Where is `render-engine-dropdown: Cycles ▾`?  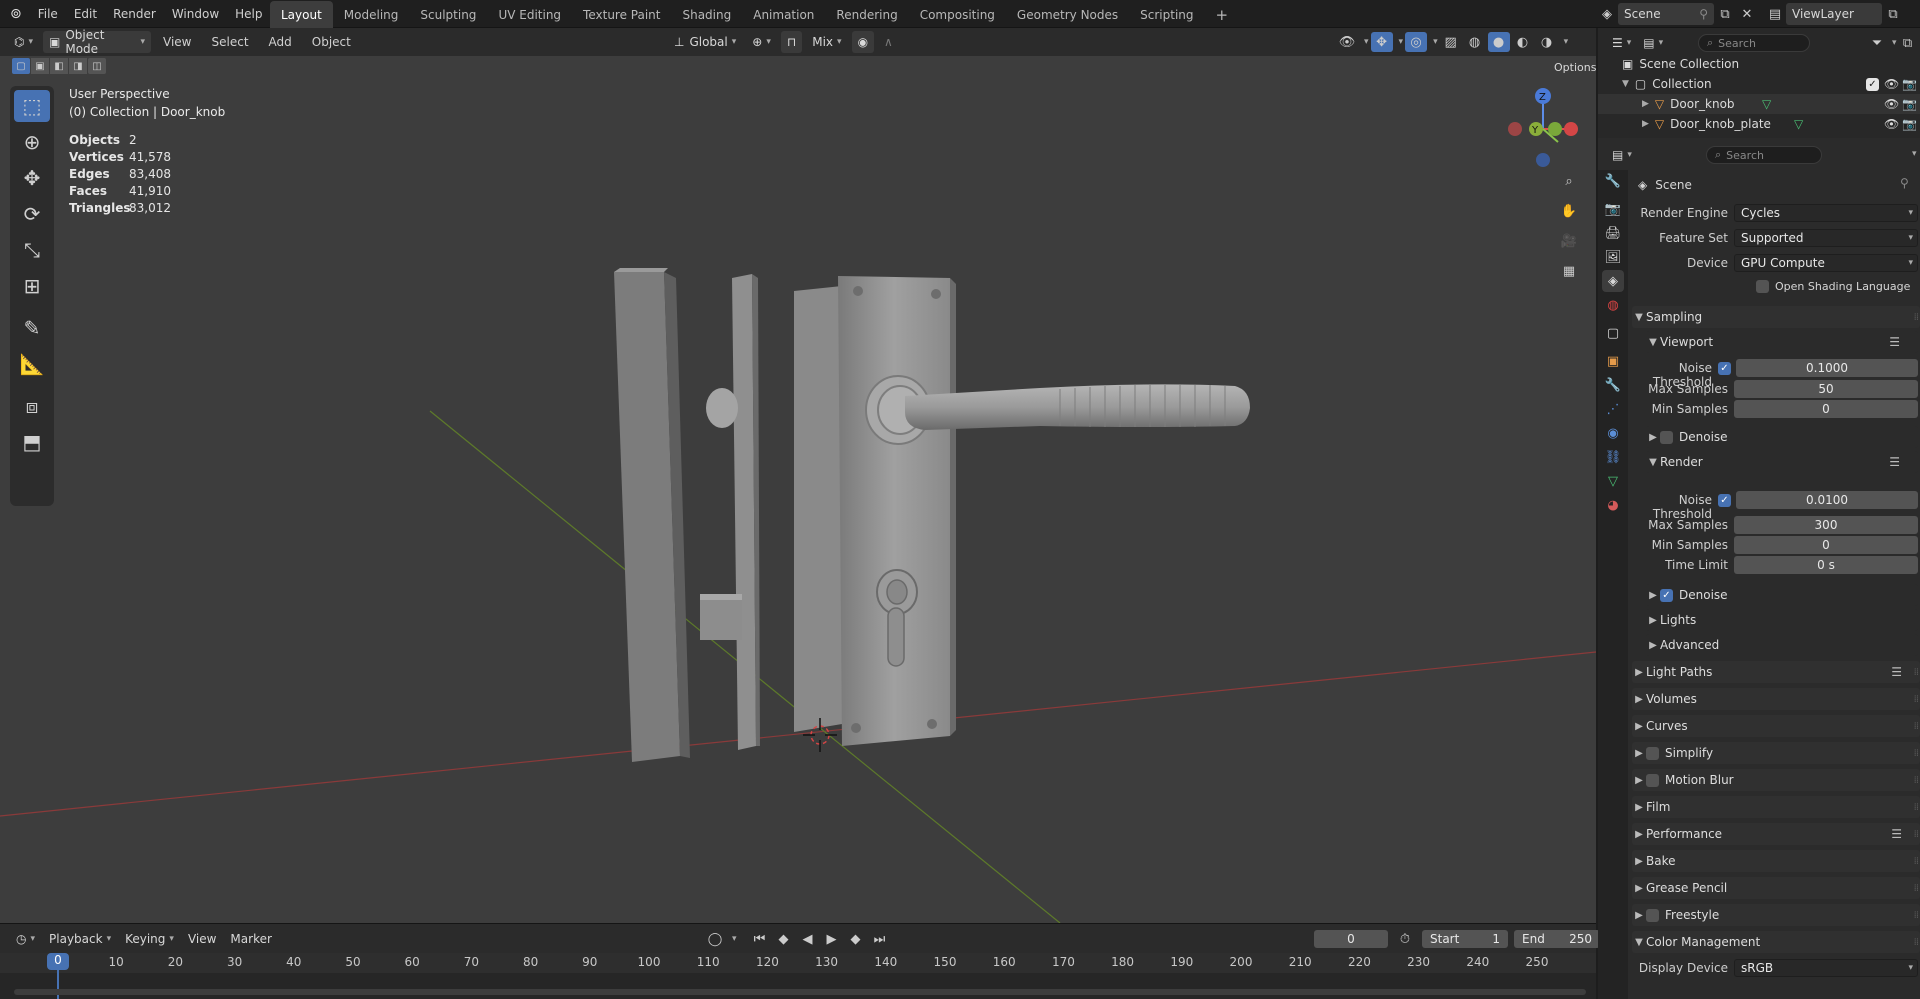
render-engine-dropdown: Cycles ▾ is located at coordinates (1826, 213).